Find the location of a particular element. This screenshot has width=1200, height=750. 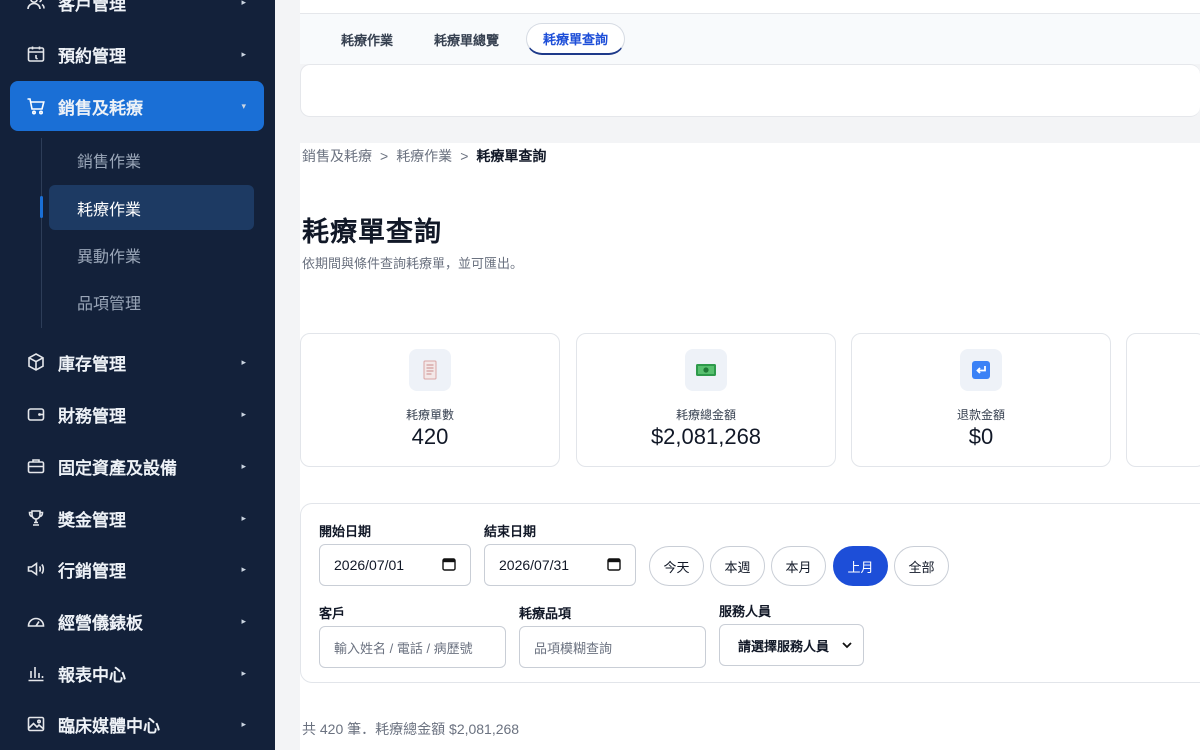

treatment-item-label: 耗療品項 is located at coordinates (545, 613).